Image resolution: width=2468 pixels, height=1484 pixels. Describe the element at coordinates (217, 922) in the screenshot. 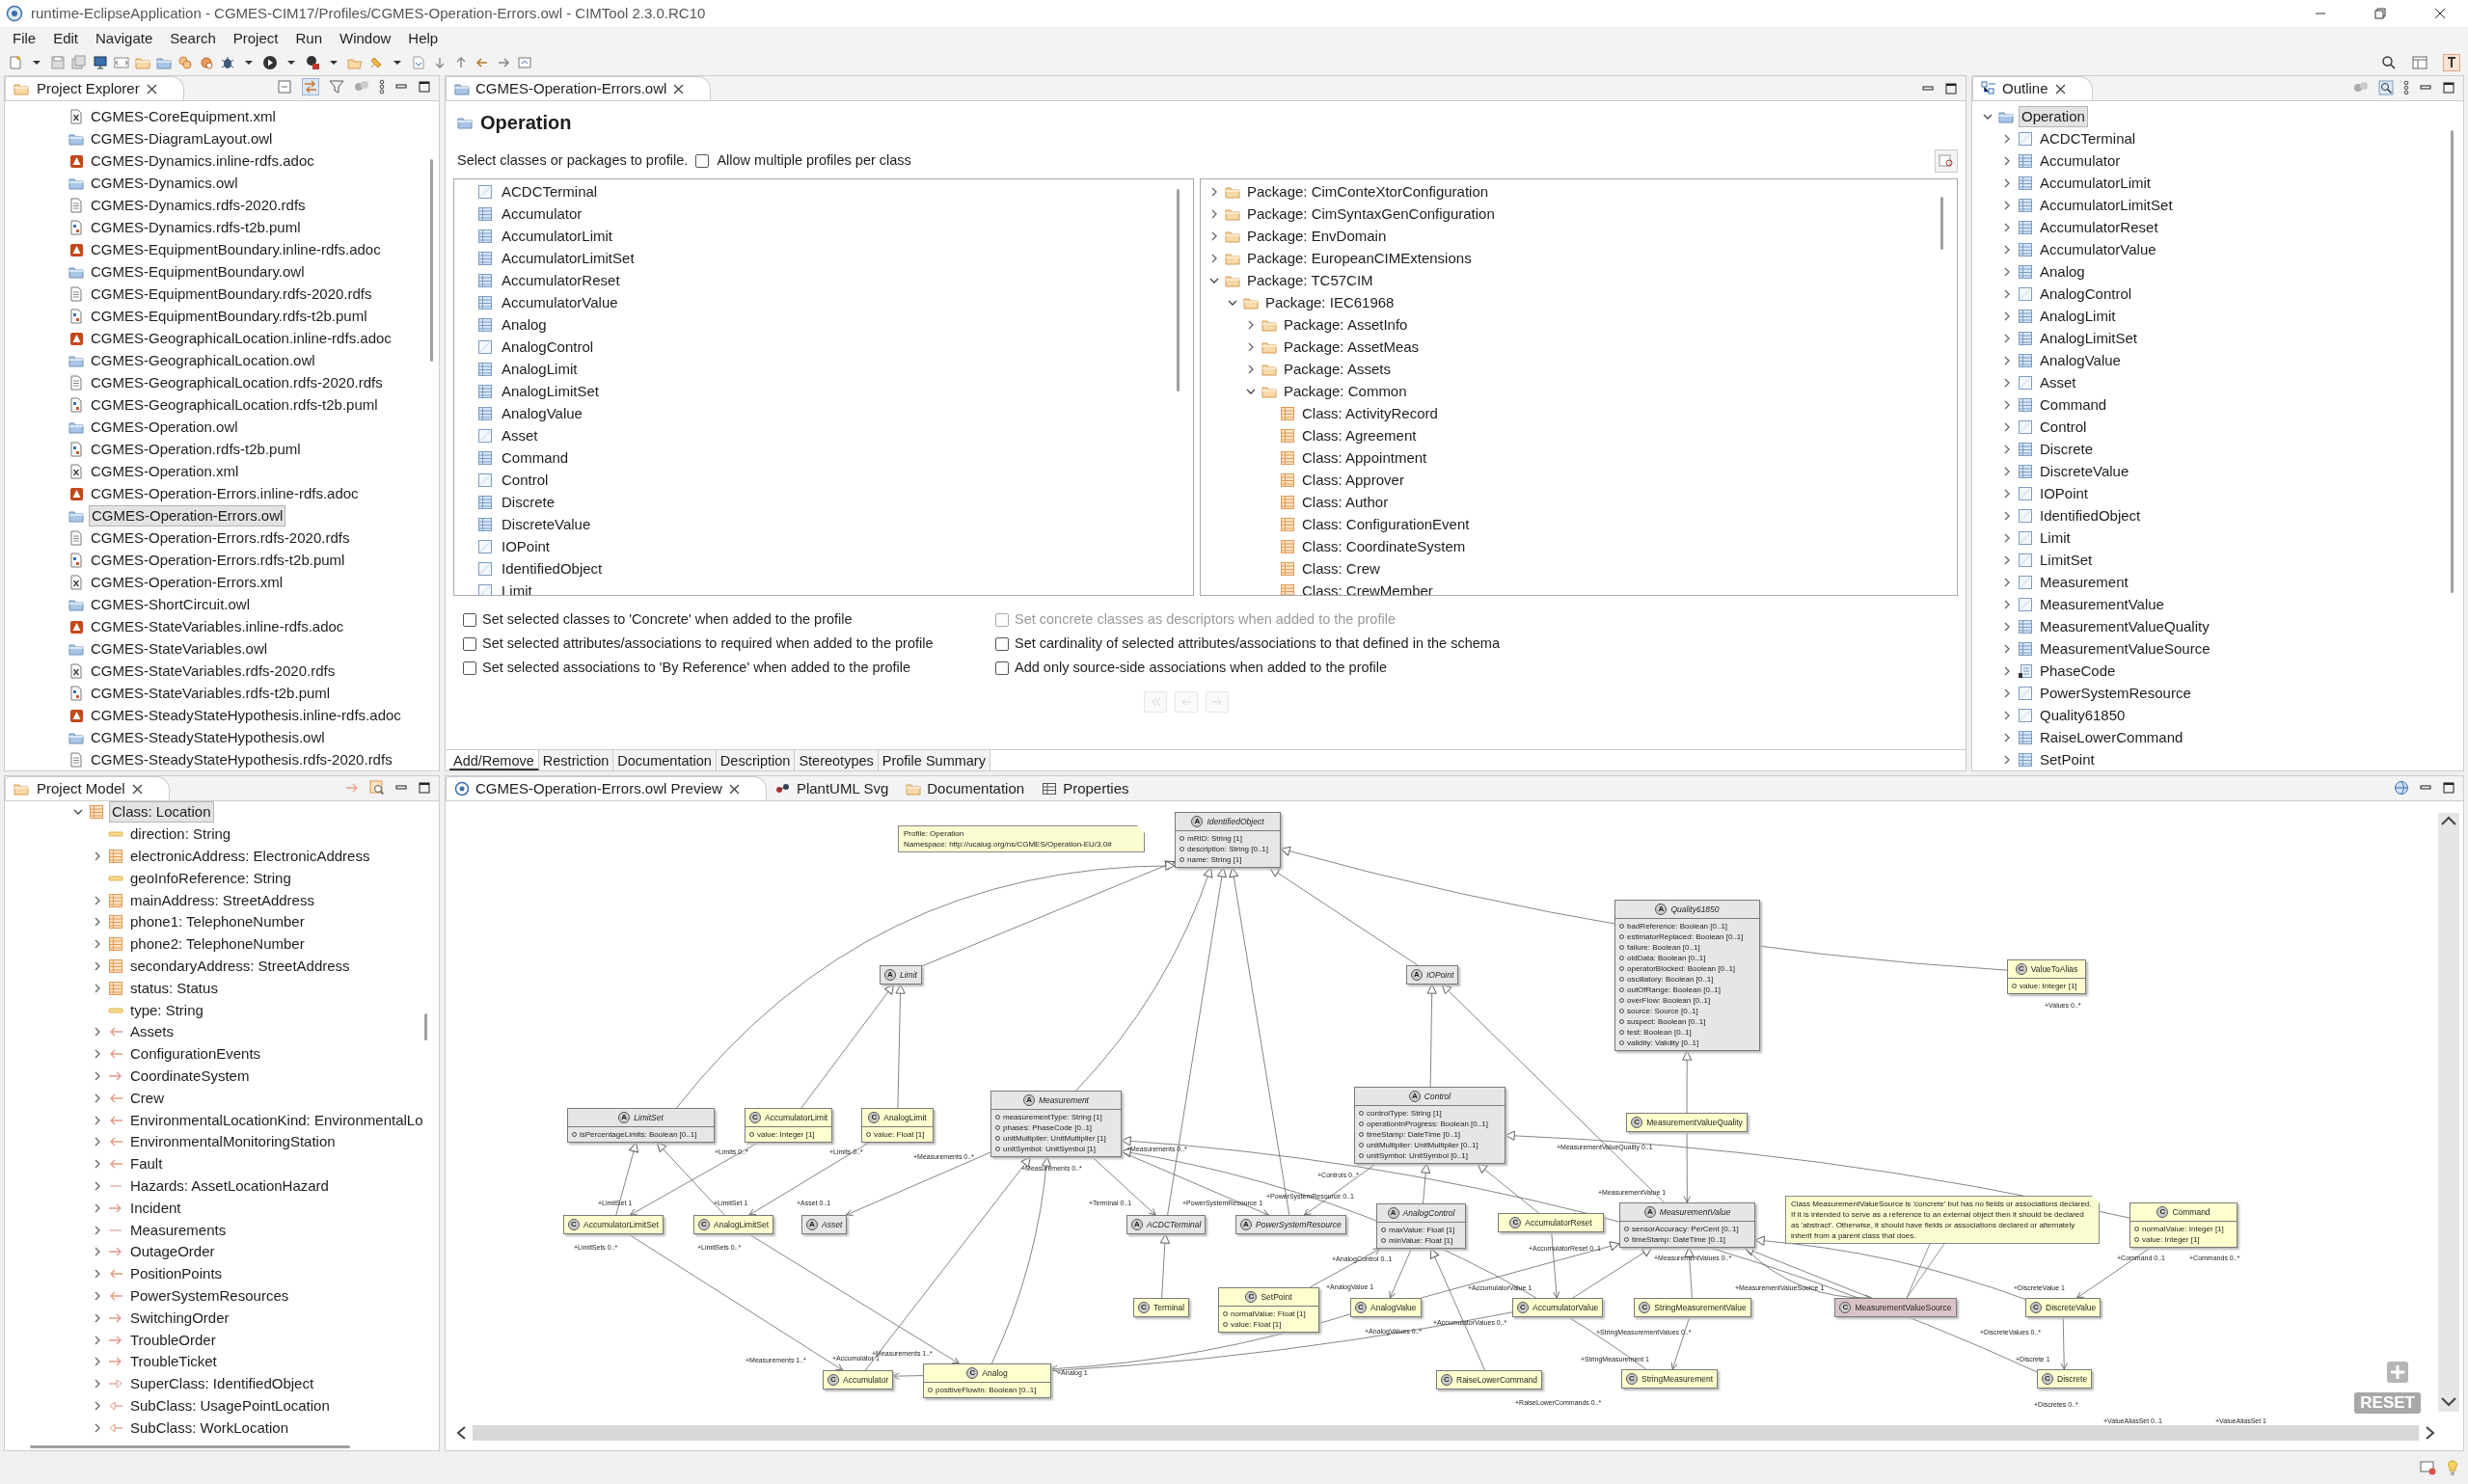

I see `tree-item: phone1: TelephoneNumber` at that location.